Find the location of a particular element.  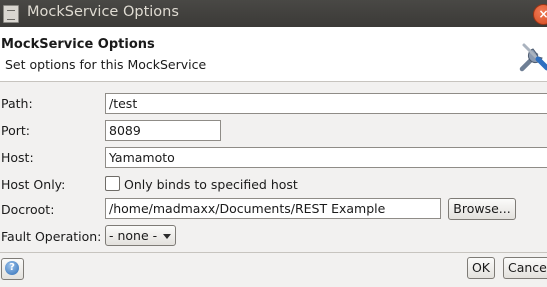

close-button: × is located at coordinates (540, 14).